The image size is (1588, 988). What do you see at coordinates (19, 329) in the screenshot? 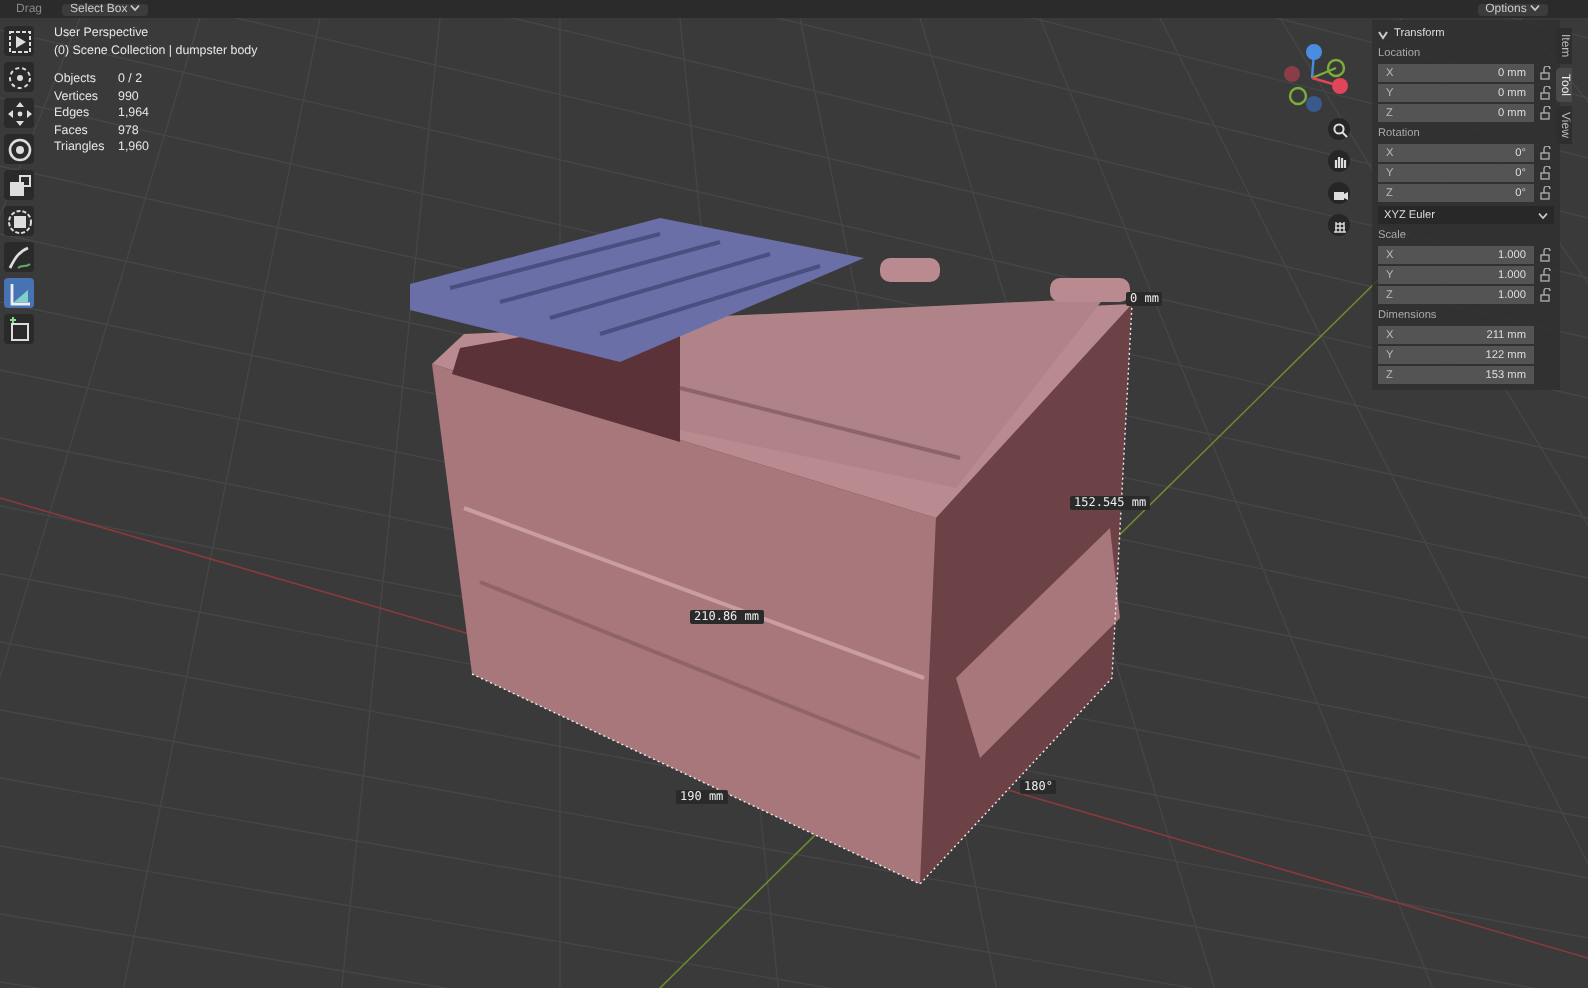
I see `add-cube-tool` at bounding box center [19, 329].